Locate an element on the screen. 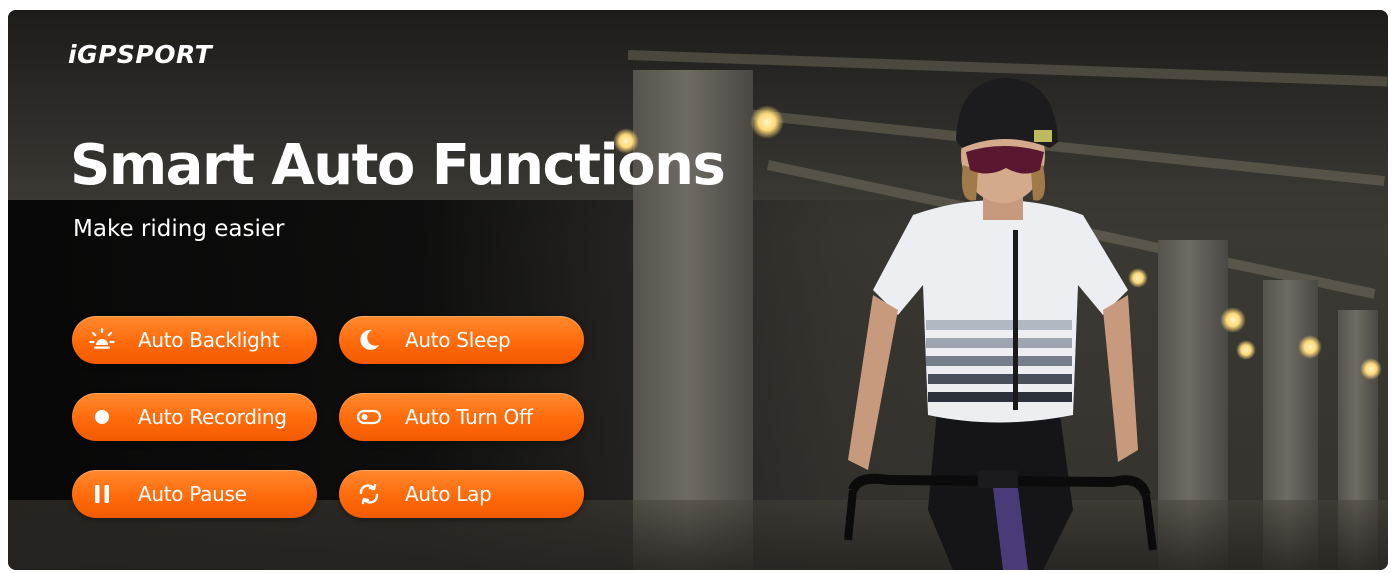  pause-icon is located at coordinates (102, 494).